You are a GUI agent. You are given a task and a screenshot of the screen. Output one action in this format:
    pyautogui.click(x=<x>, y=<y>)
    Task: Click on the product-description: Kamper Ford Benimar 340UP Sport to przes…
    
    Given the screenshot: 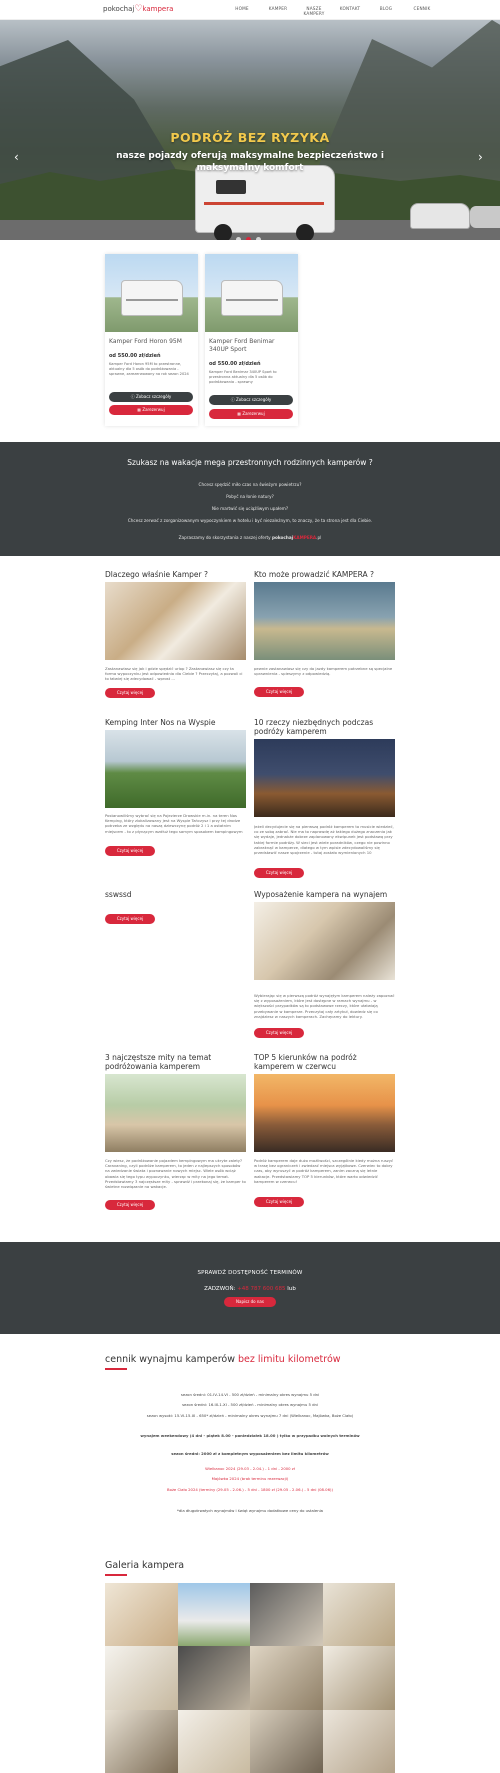 What is the action you would take?
    pyautogui.click(x=243, y=377)
    